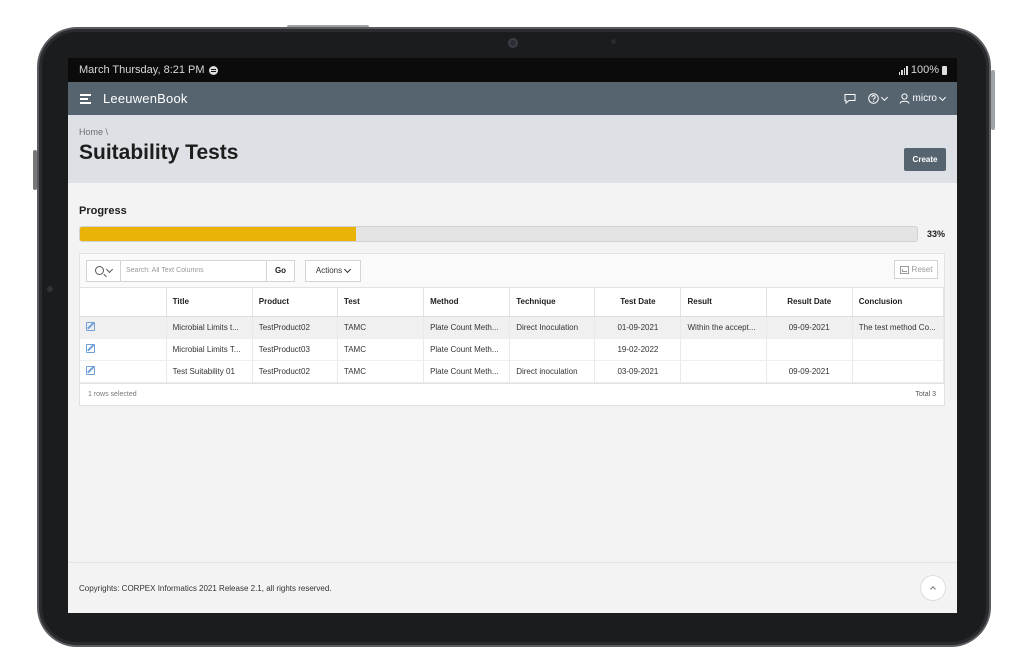 The width and height of the screenshot is (1024, 672). I want to click on cell-technique: Direct Inoculation, so click(552, 327).